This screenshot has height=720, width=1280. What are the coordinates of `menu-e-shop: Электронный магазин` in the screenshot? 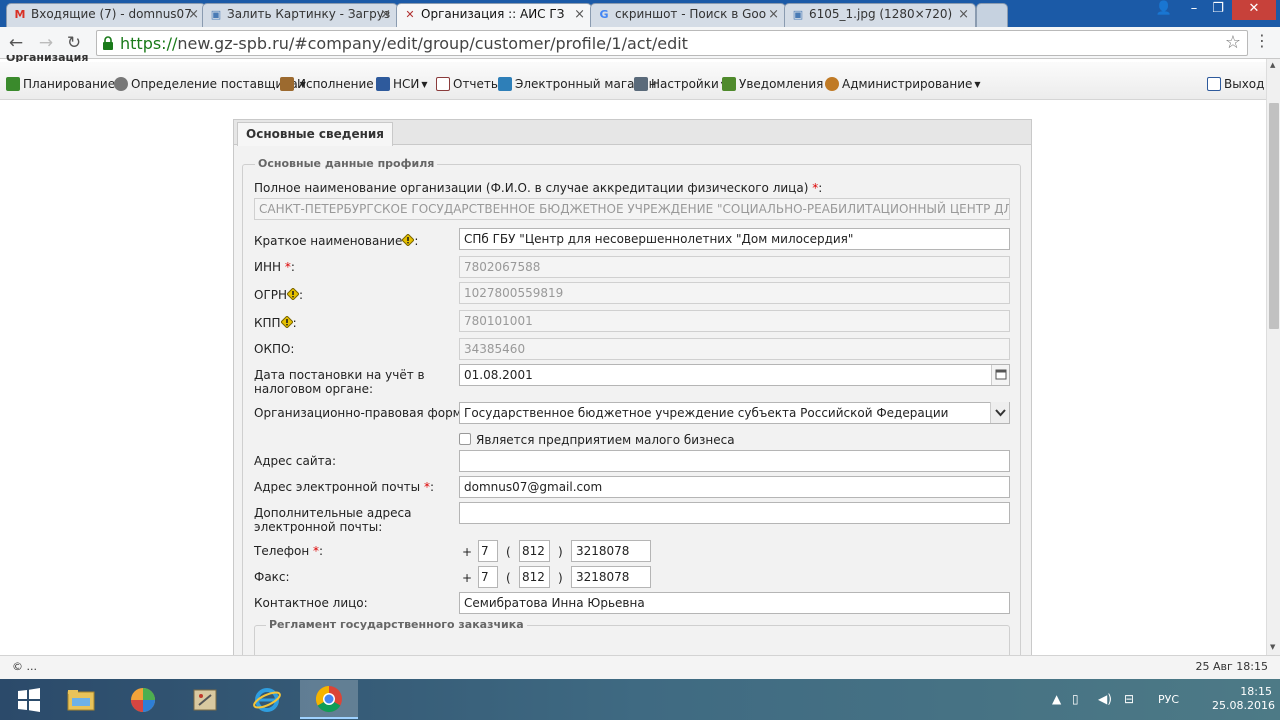 It's located at (577, 84).